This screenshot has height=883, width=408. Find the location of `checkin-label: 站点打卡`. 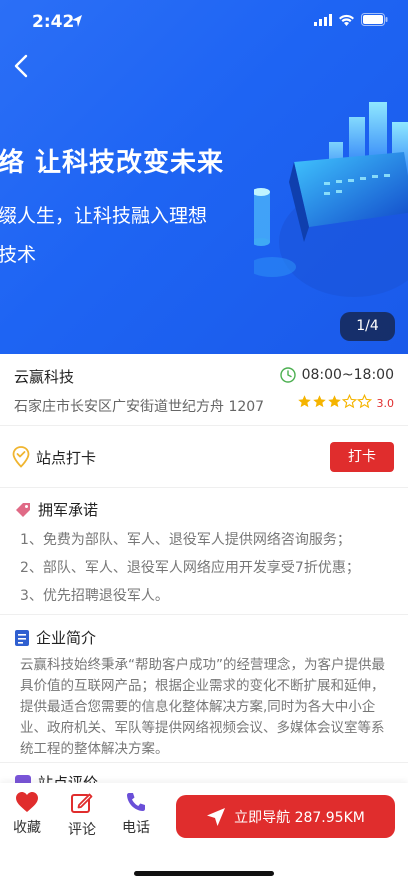

checkin-label: 站点打卡 is located at coordinates (66, 458).